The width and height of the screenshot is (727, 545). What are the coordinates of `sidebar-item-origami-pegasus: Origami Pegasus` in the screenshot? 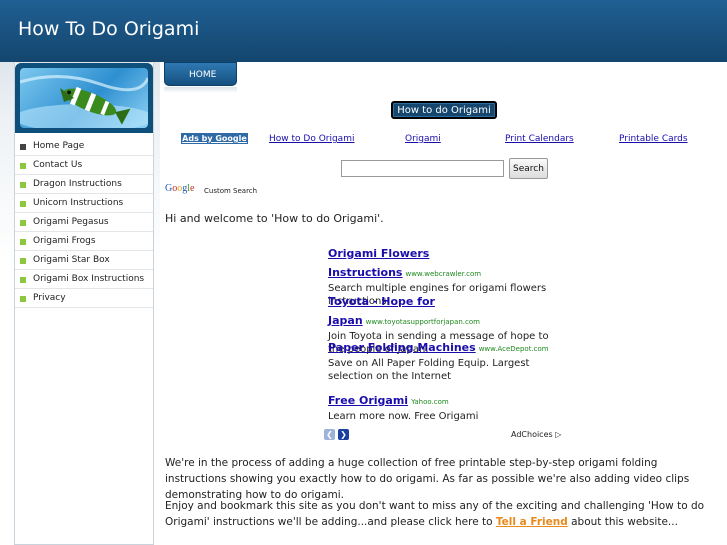 It's located at (84, 222).